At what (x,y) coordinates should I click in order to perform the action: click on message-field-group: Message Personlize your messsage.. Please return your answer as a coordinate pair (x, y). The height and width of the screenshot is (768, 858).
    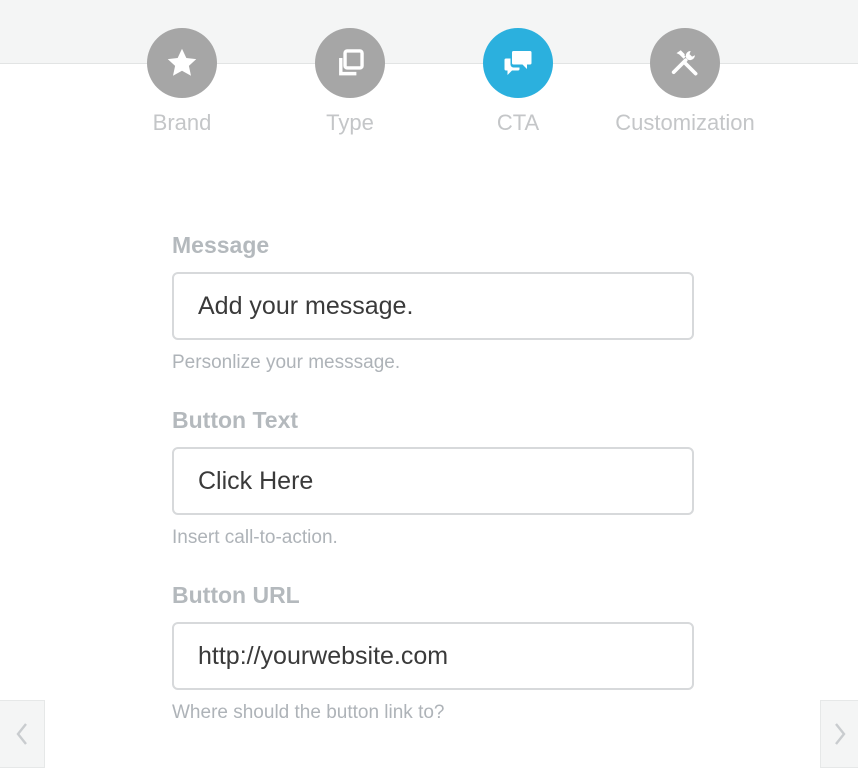
    Looking at the image, I should click on (433, 301).